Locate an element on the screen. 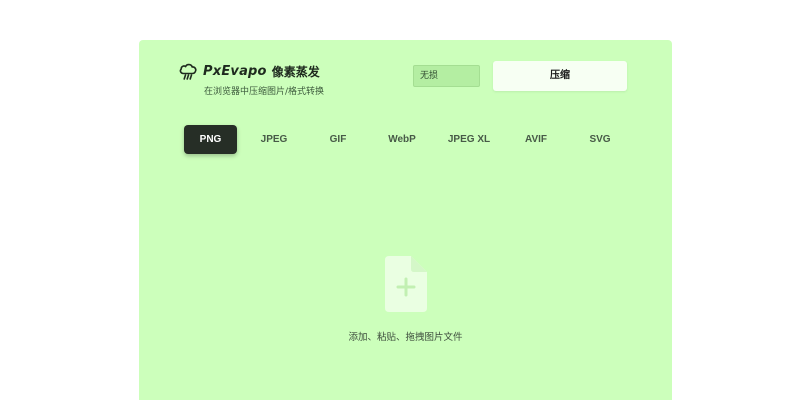 This screenshot has height=400, width=800. tab-jpeg: JPEG is located at coordinates (274, 139).